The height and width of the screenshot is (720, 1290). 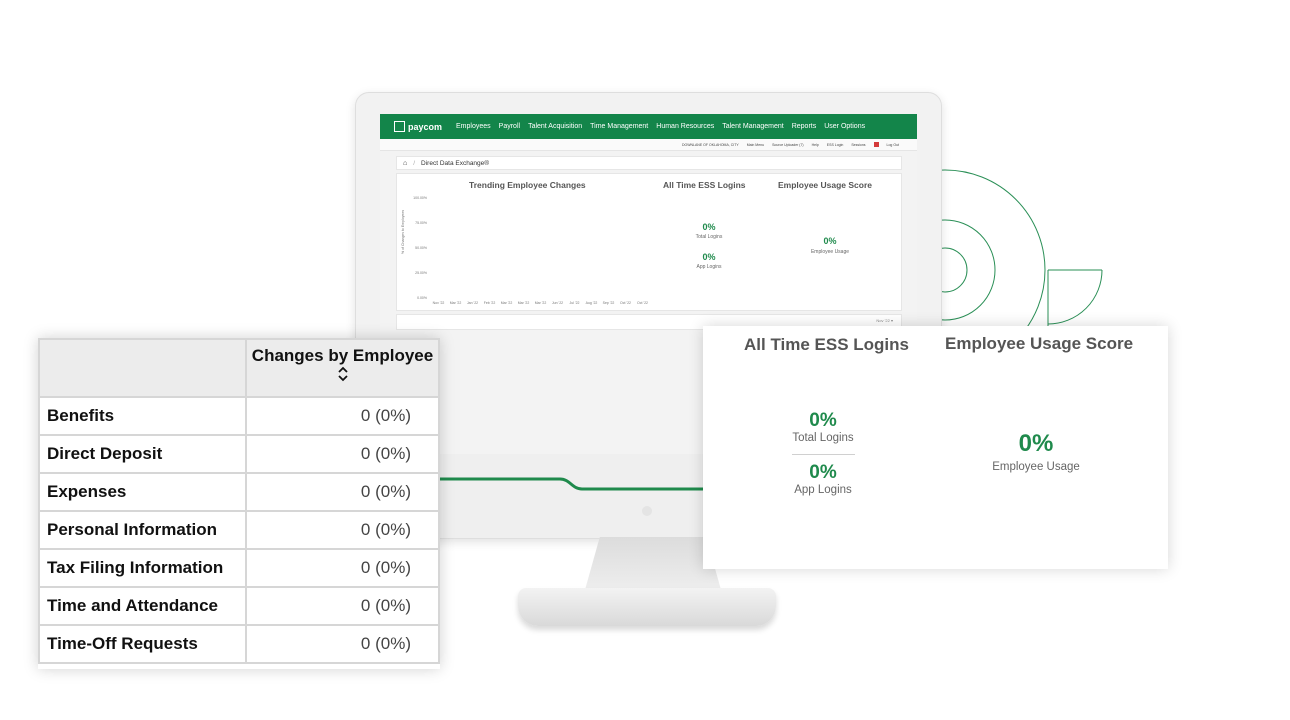 I want to click on breadcrumb: ⌂ / Direct Data Exchange®, so click(x=649, y=163).